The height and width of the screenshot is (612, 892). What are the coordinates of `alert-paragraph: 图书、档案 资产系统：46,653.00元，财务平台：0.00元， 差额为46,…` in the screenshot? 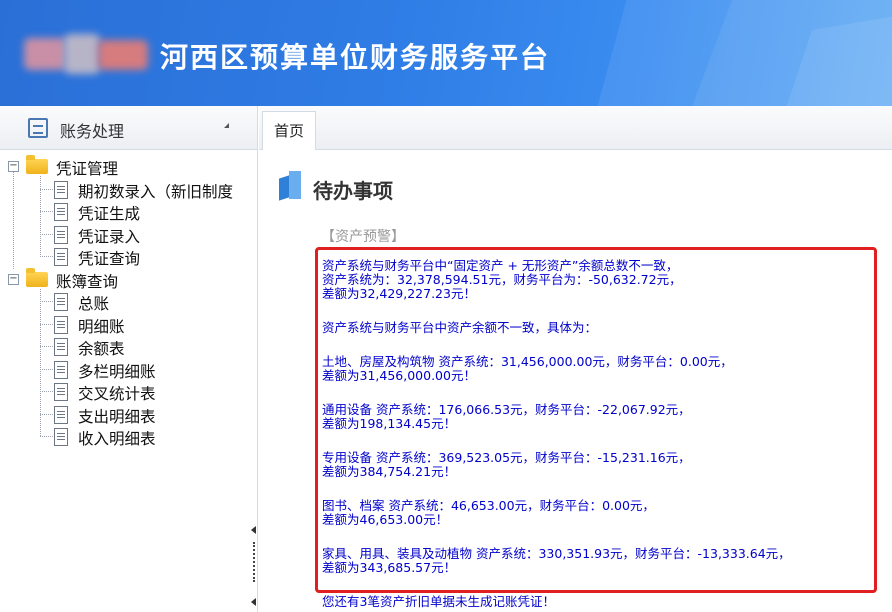 It's located at (598, 513).